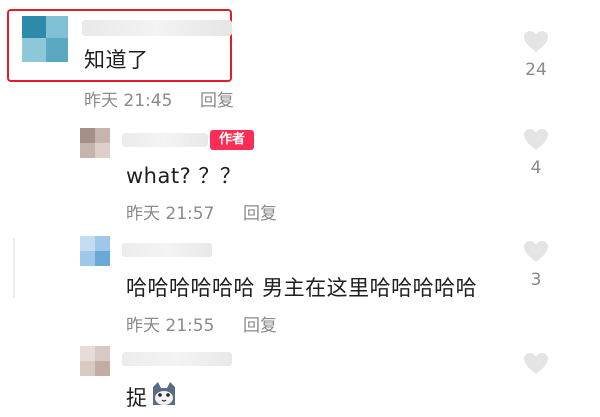  What do you see at coordinates (536, 280) in the screenshot?
I see `like-count: 3` at bounding box center [536, 280].